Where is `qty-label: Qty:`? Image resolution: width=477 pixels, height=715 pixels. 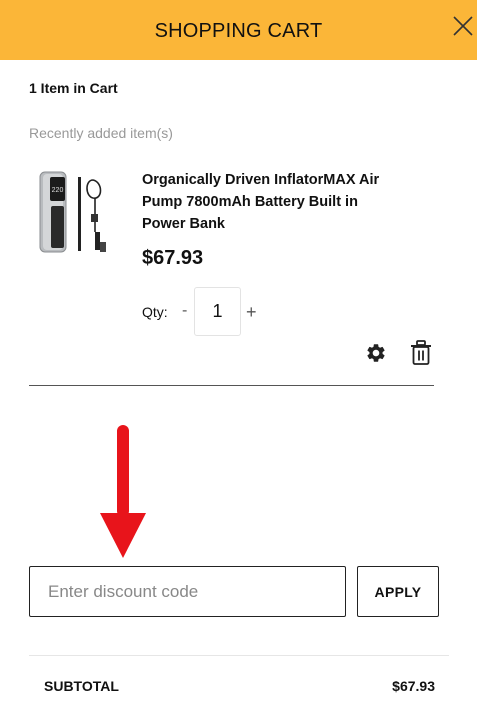
qty-label: Qty: is located at coordinates (155, 312).